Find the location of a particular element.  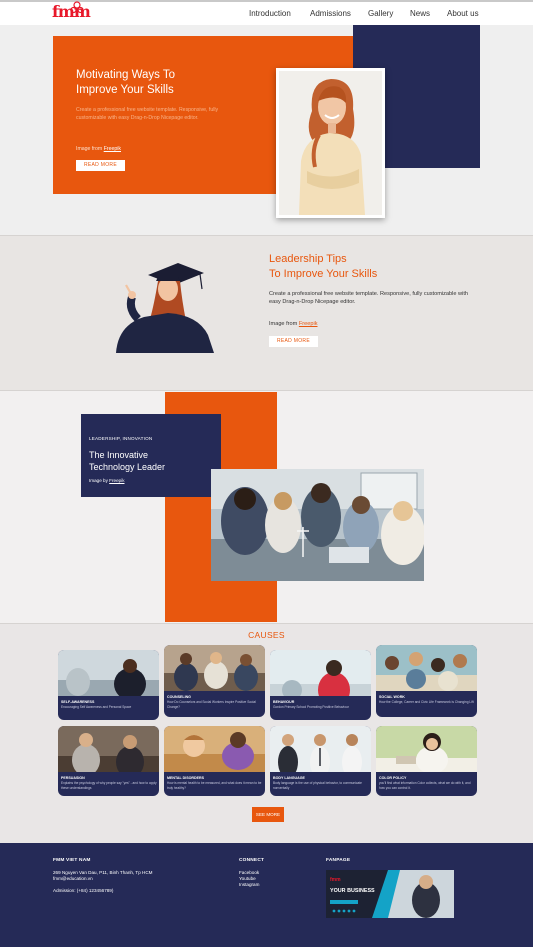

cause-image-social-work is located at coordinates (426, 668).